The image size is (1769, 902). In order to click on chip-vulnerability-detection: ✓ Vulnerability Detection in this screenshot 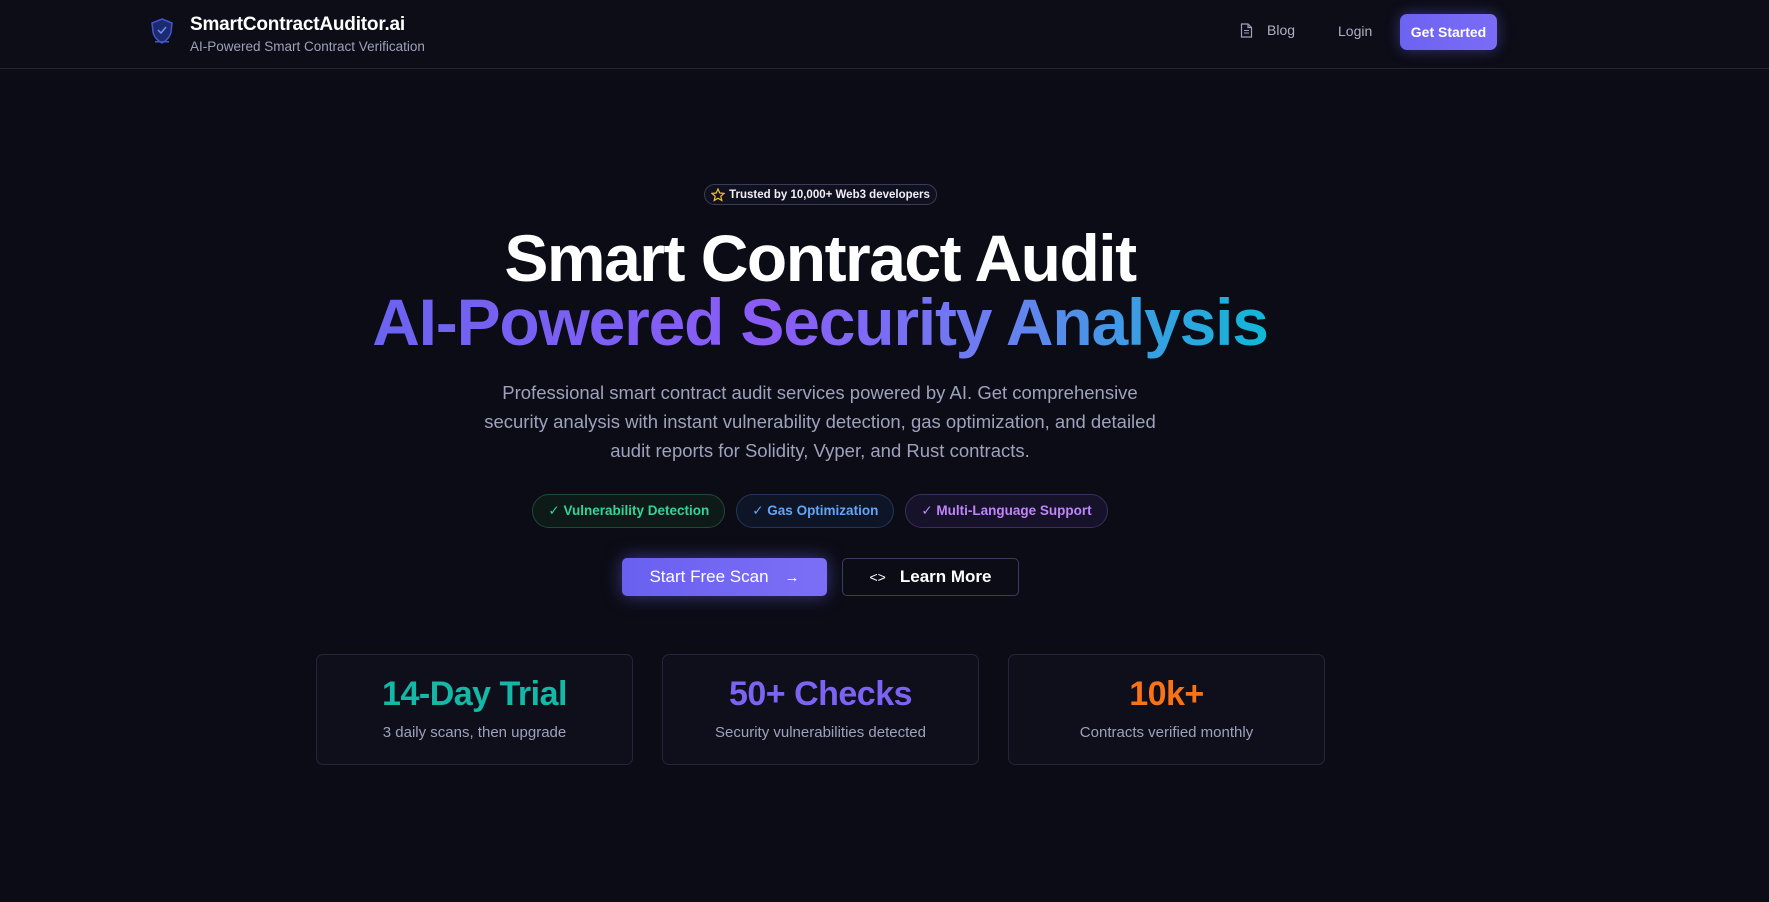, I will do `click(629, 511)`.